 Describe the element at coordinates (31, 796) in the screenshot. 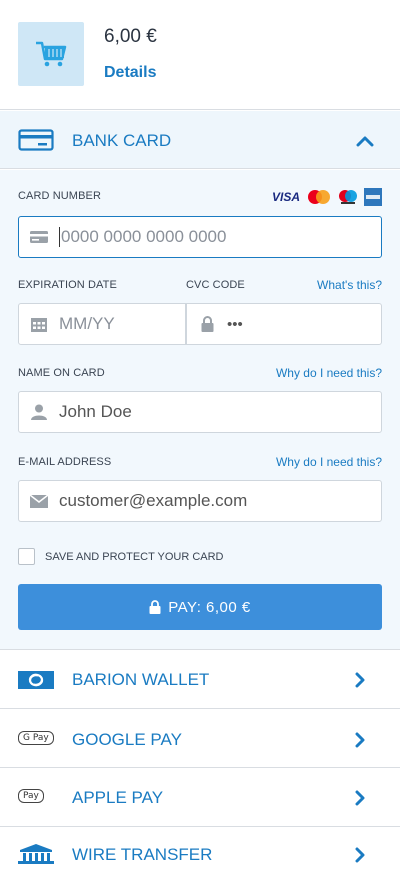

I see `apple-pay-icon: Pay` at that location.